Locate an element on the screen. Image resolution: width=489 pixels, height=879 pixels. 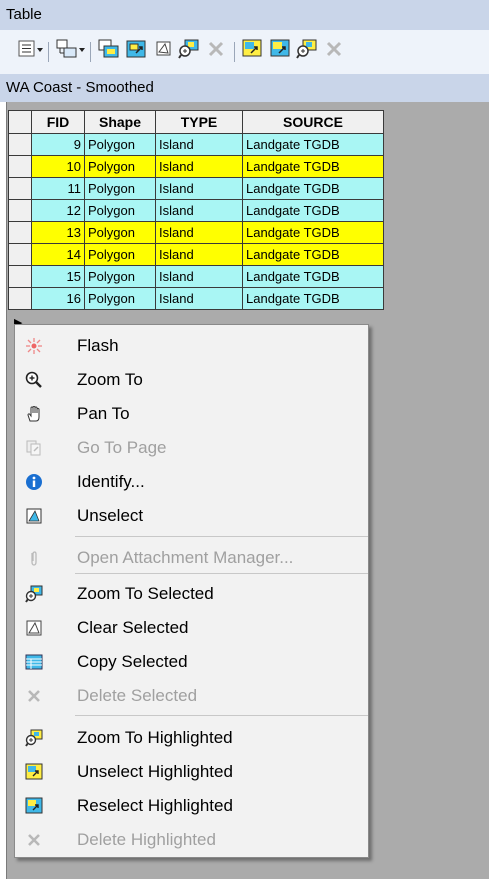
menu-item-label: Pan To is located at coordinates (103, 413).